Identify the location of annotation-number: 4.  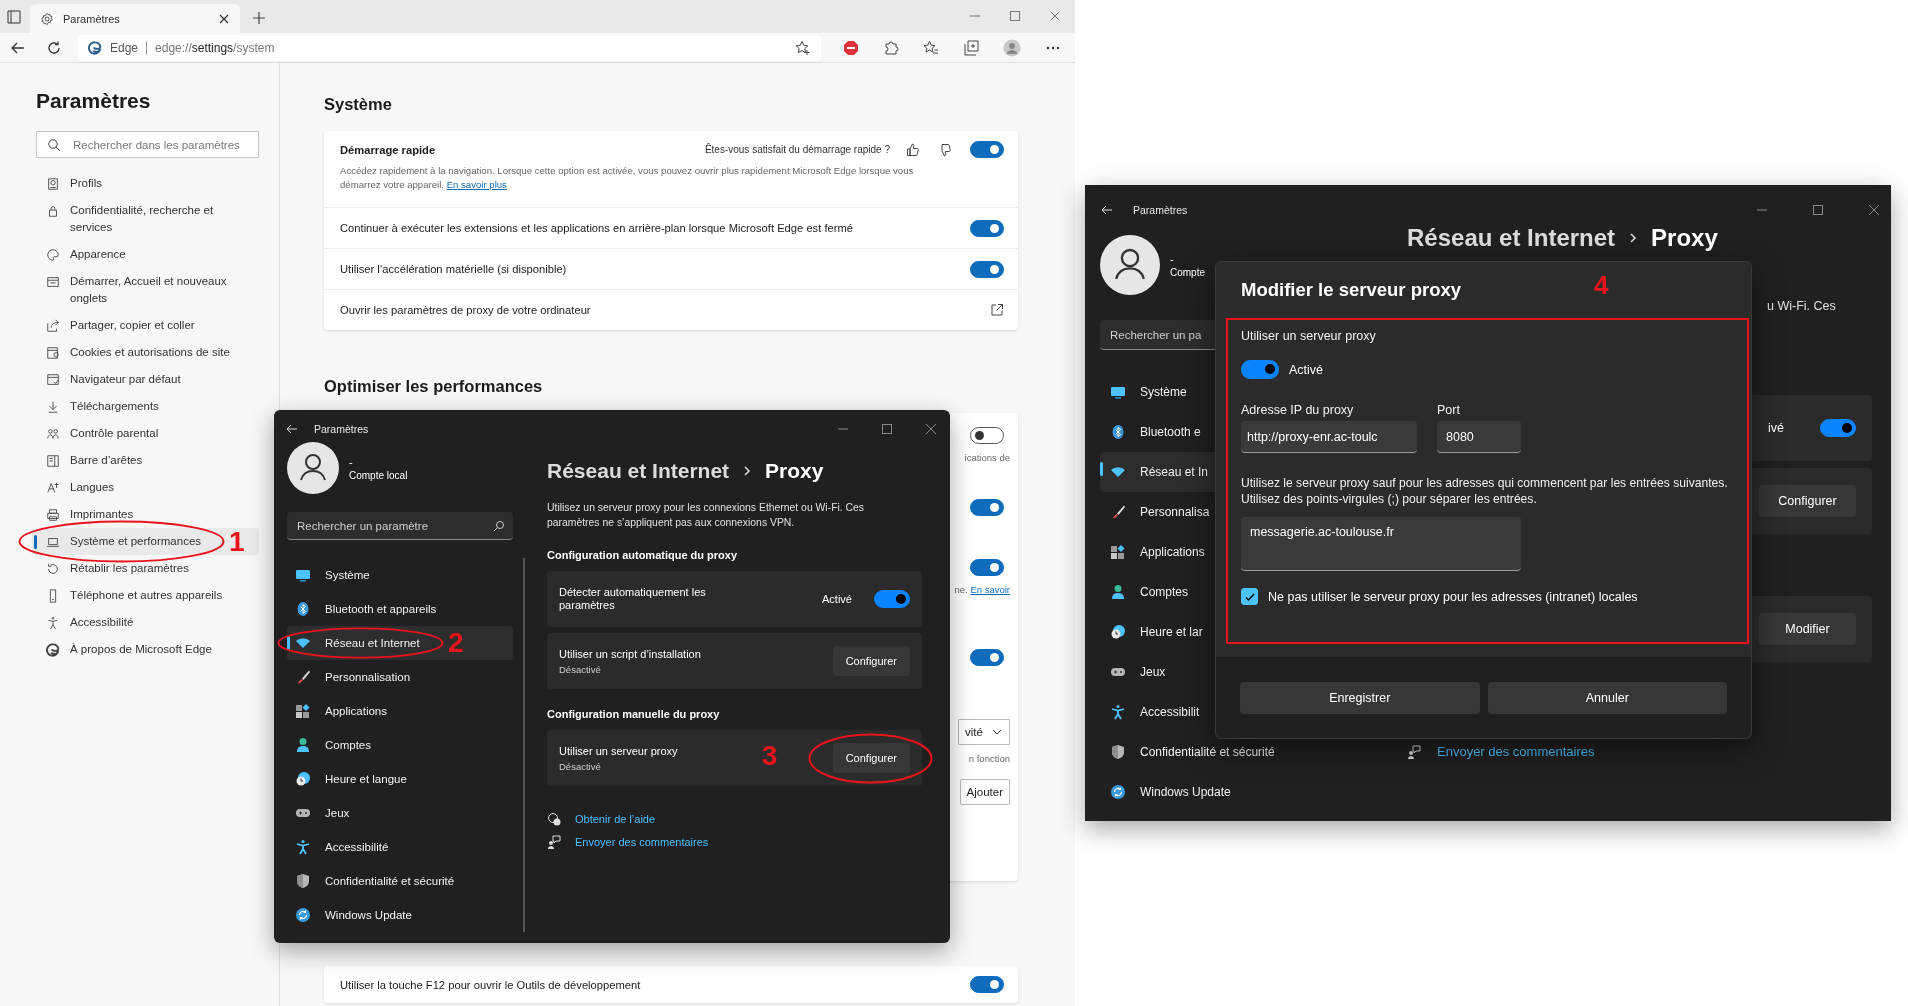
(1601, 285).